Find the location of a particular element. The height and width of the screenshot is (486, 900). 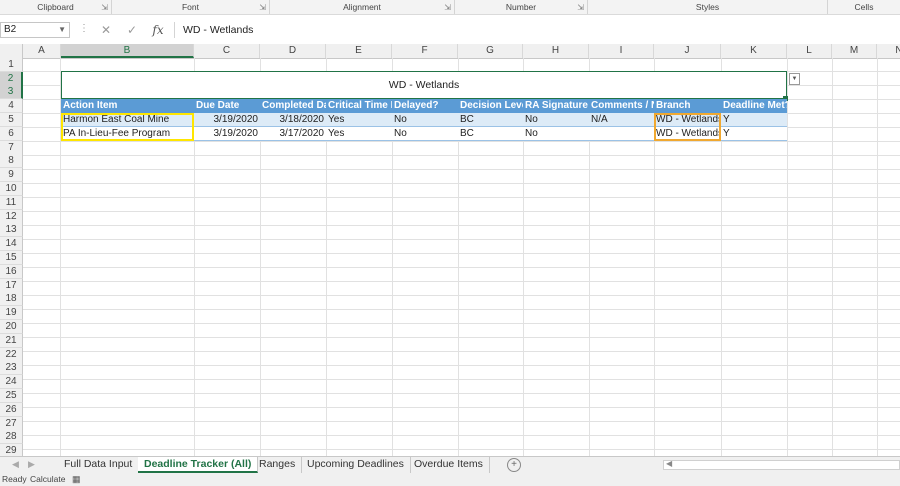

column-header: A is located at coordinates (42, 51).